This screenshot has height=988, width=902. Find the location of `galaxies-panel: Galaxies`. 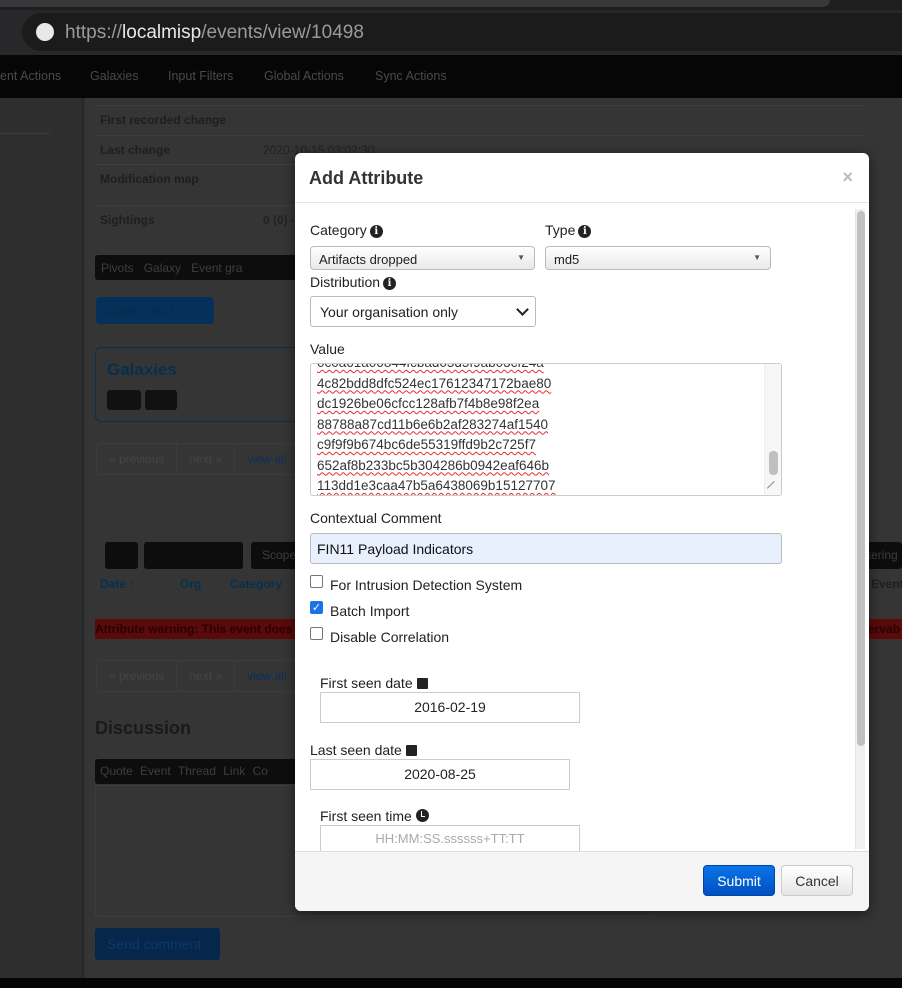

galaxies-panel: Galaxies is located at coordinates (200, 384).